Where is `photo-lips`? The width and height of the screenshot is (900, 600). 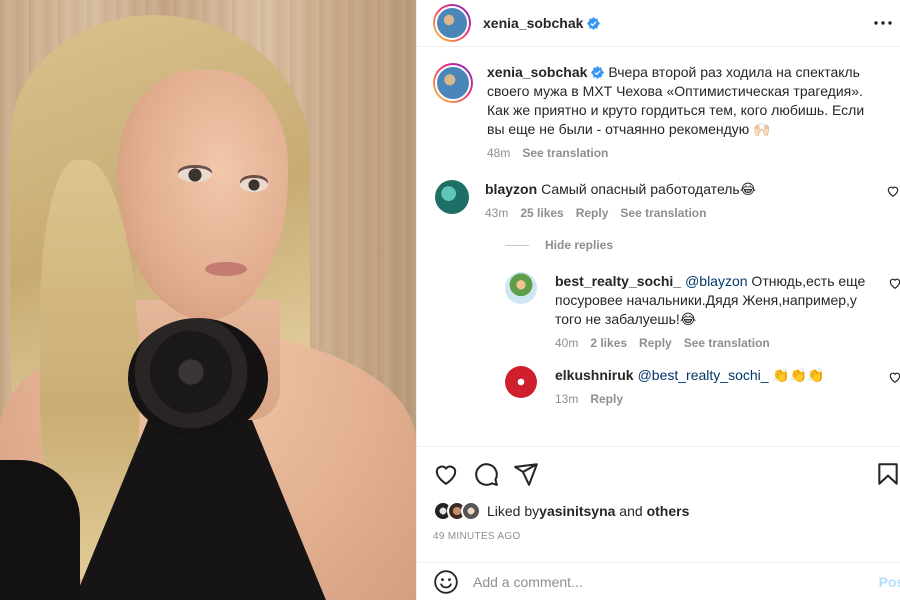
photo-lips is located at coordinates (226, 269).